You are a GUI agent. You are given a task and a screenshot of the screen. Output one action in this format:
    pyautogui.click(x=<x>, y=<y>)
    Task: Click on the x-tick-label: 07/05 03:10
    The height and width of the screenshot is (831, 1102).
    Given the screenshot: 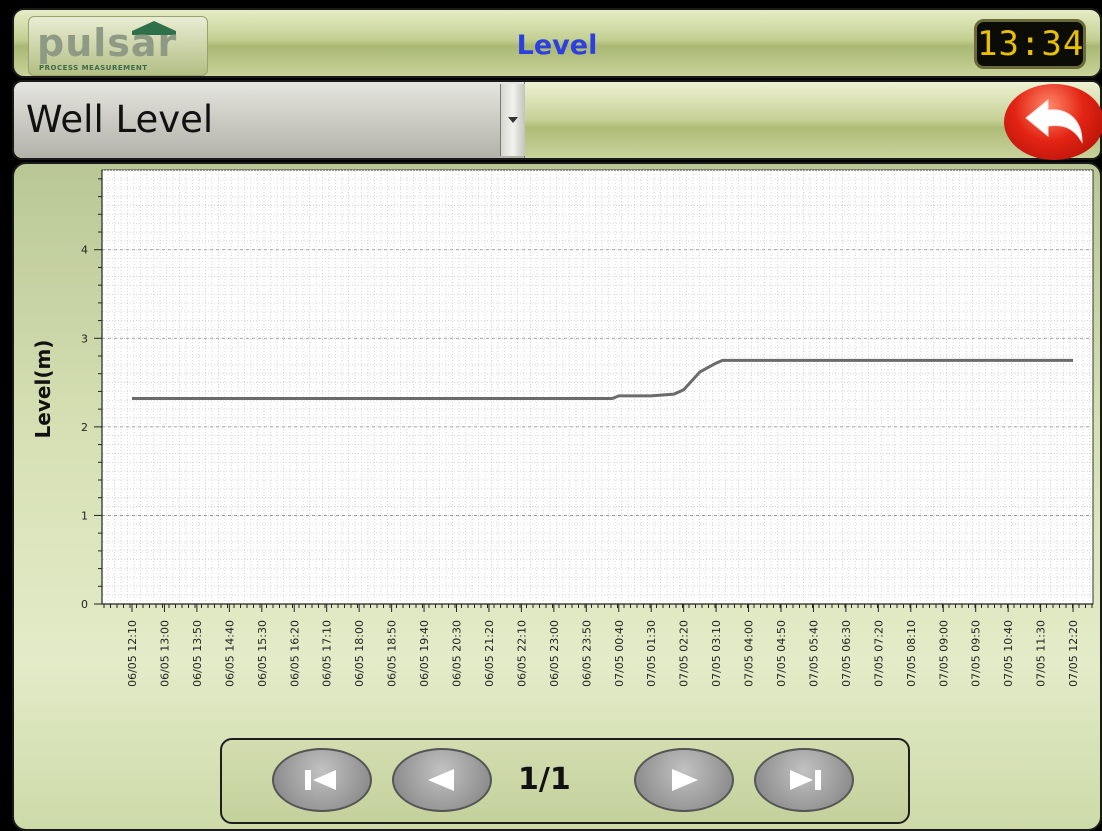 What is the action you would take?
    pyautogui.click(x=716, y=653)
    